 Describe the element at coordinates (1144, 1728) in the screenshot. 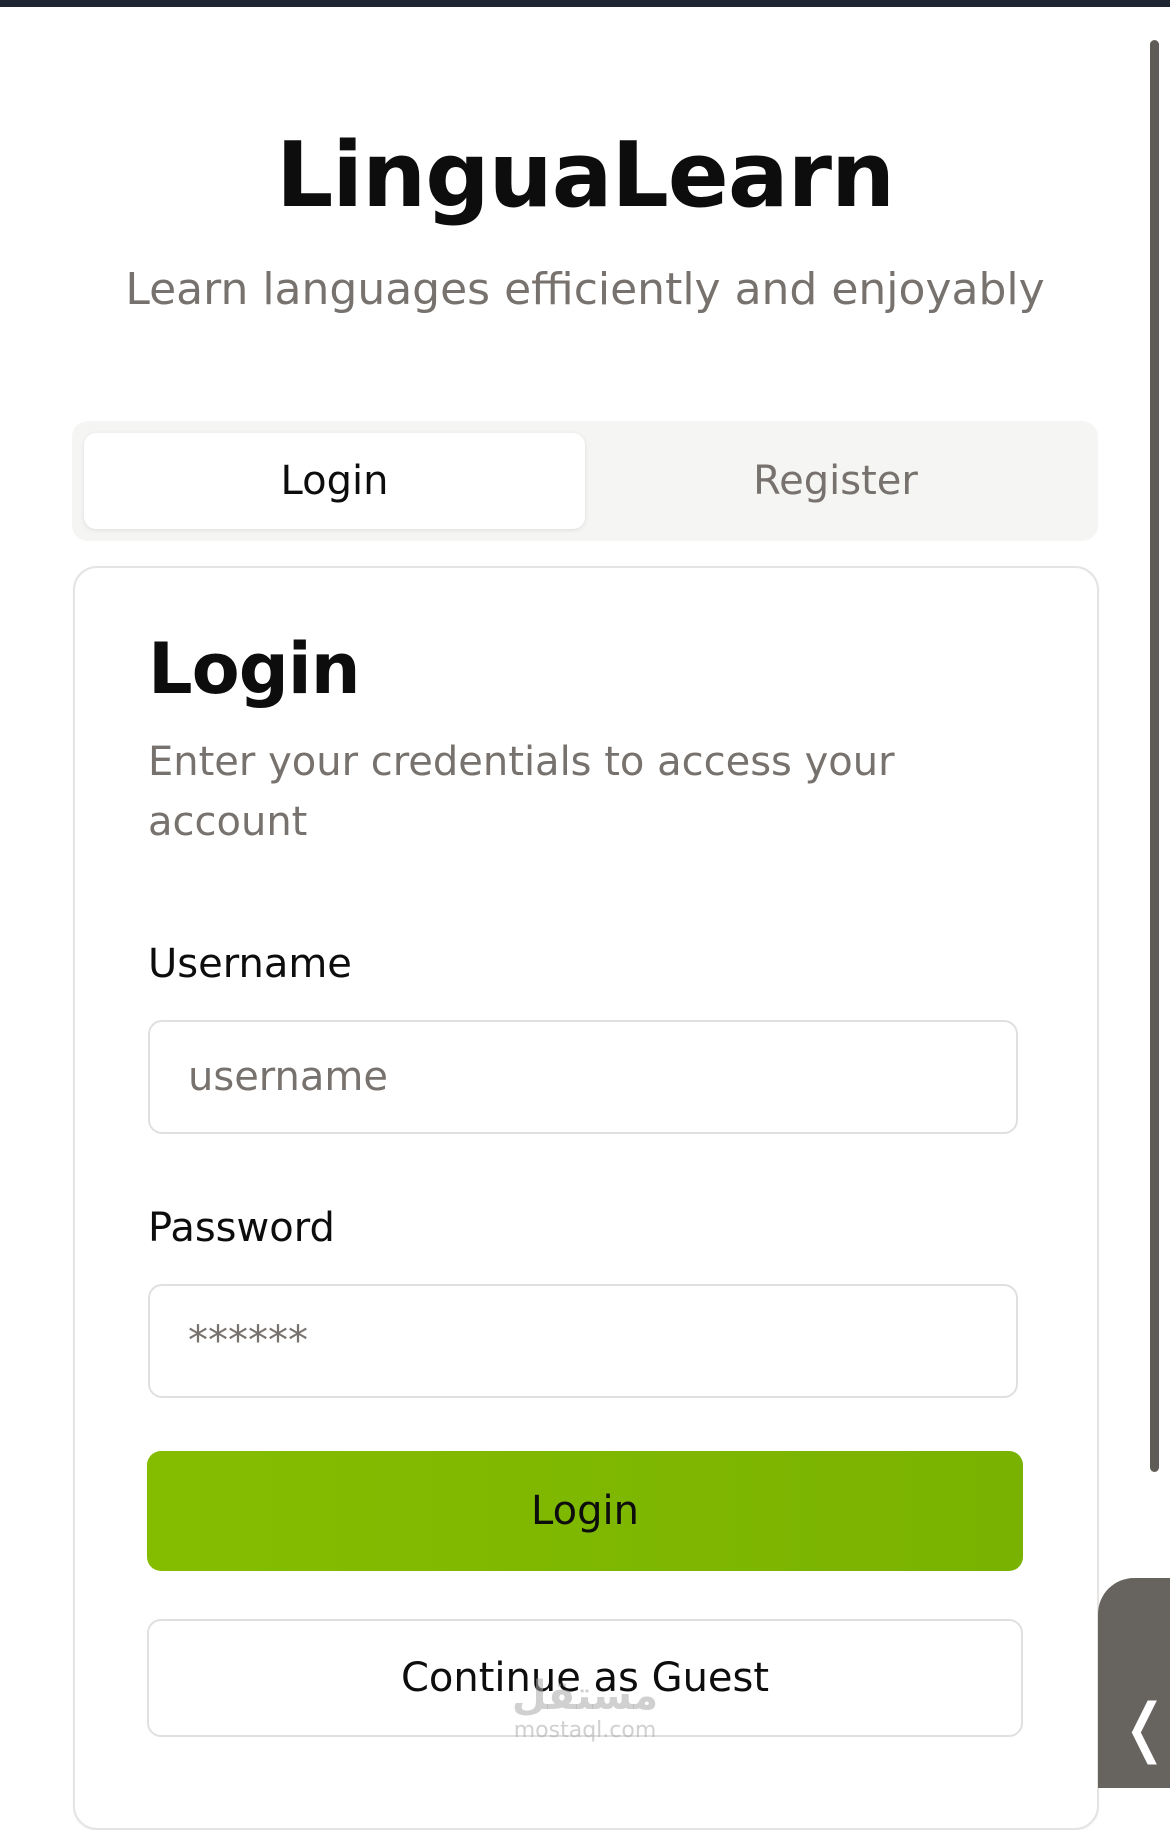

I see `chevron-left-icon: ❬` at that location.